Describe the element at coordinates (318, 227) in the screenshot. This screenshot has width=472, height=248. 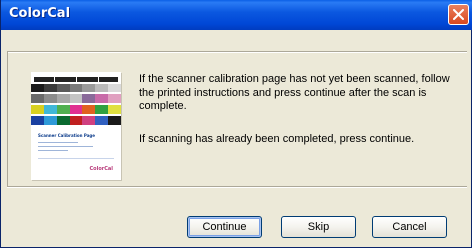
I see `skip-button: Skip` at that location.